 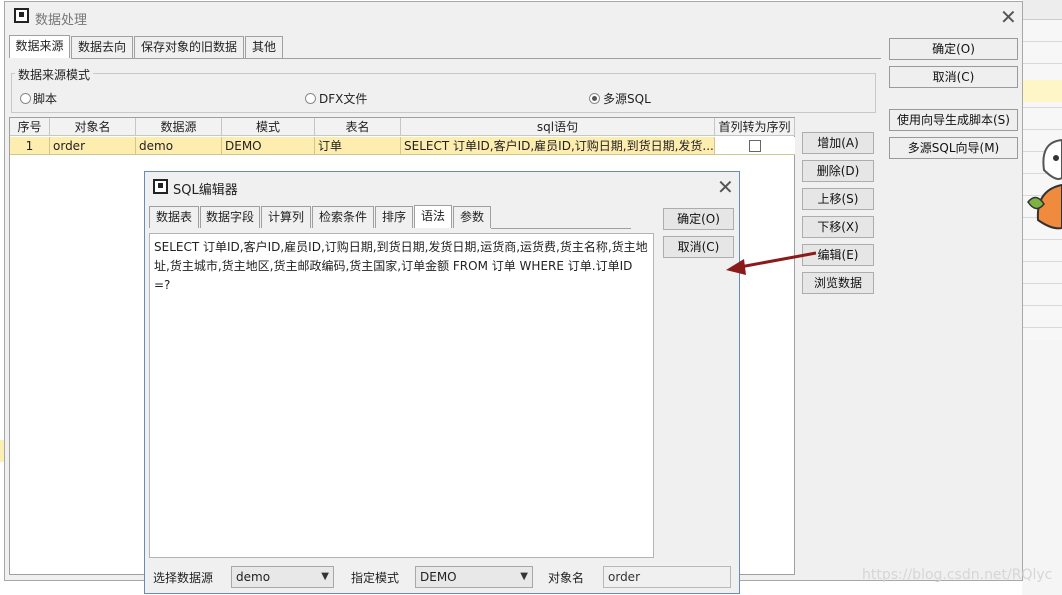 I want to click on sql-ok-label: 确定(O), so click(x=698, y=219).